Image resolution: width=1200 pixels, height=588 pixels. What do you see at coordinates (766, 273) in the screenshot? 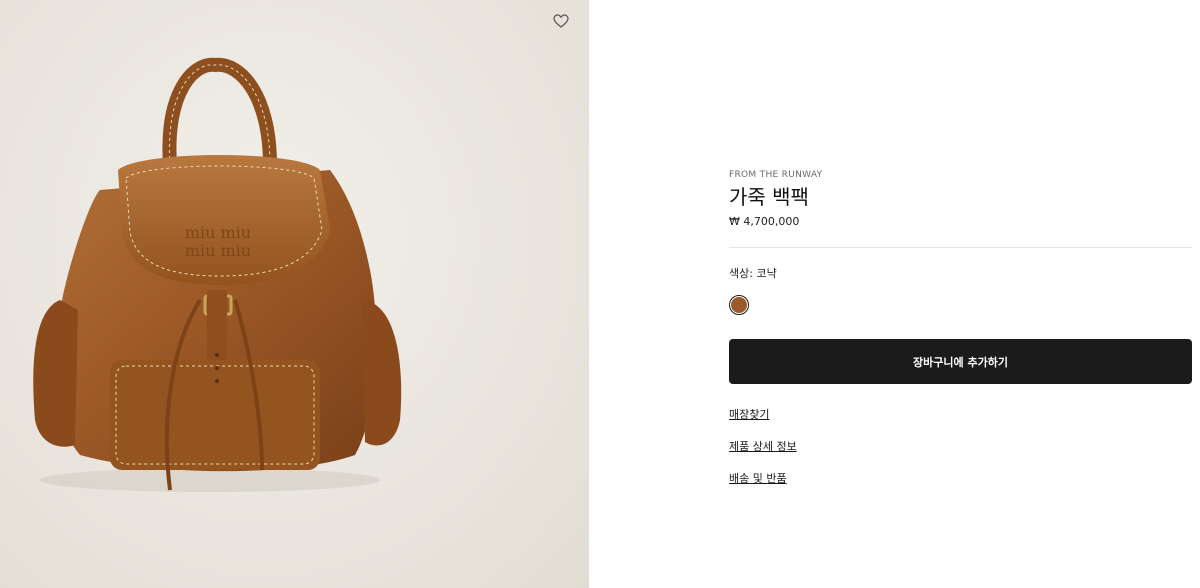
I see `color-value: 코냑` at bounding box center [766, 273].